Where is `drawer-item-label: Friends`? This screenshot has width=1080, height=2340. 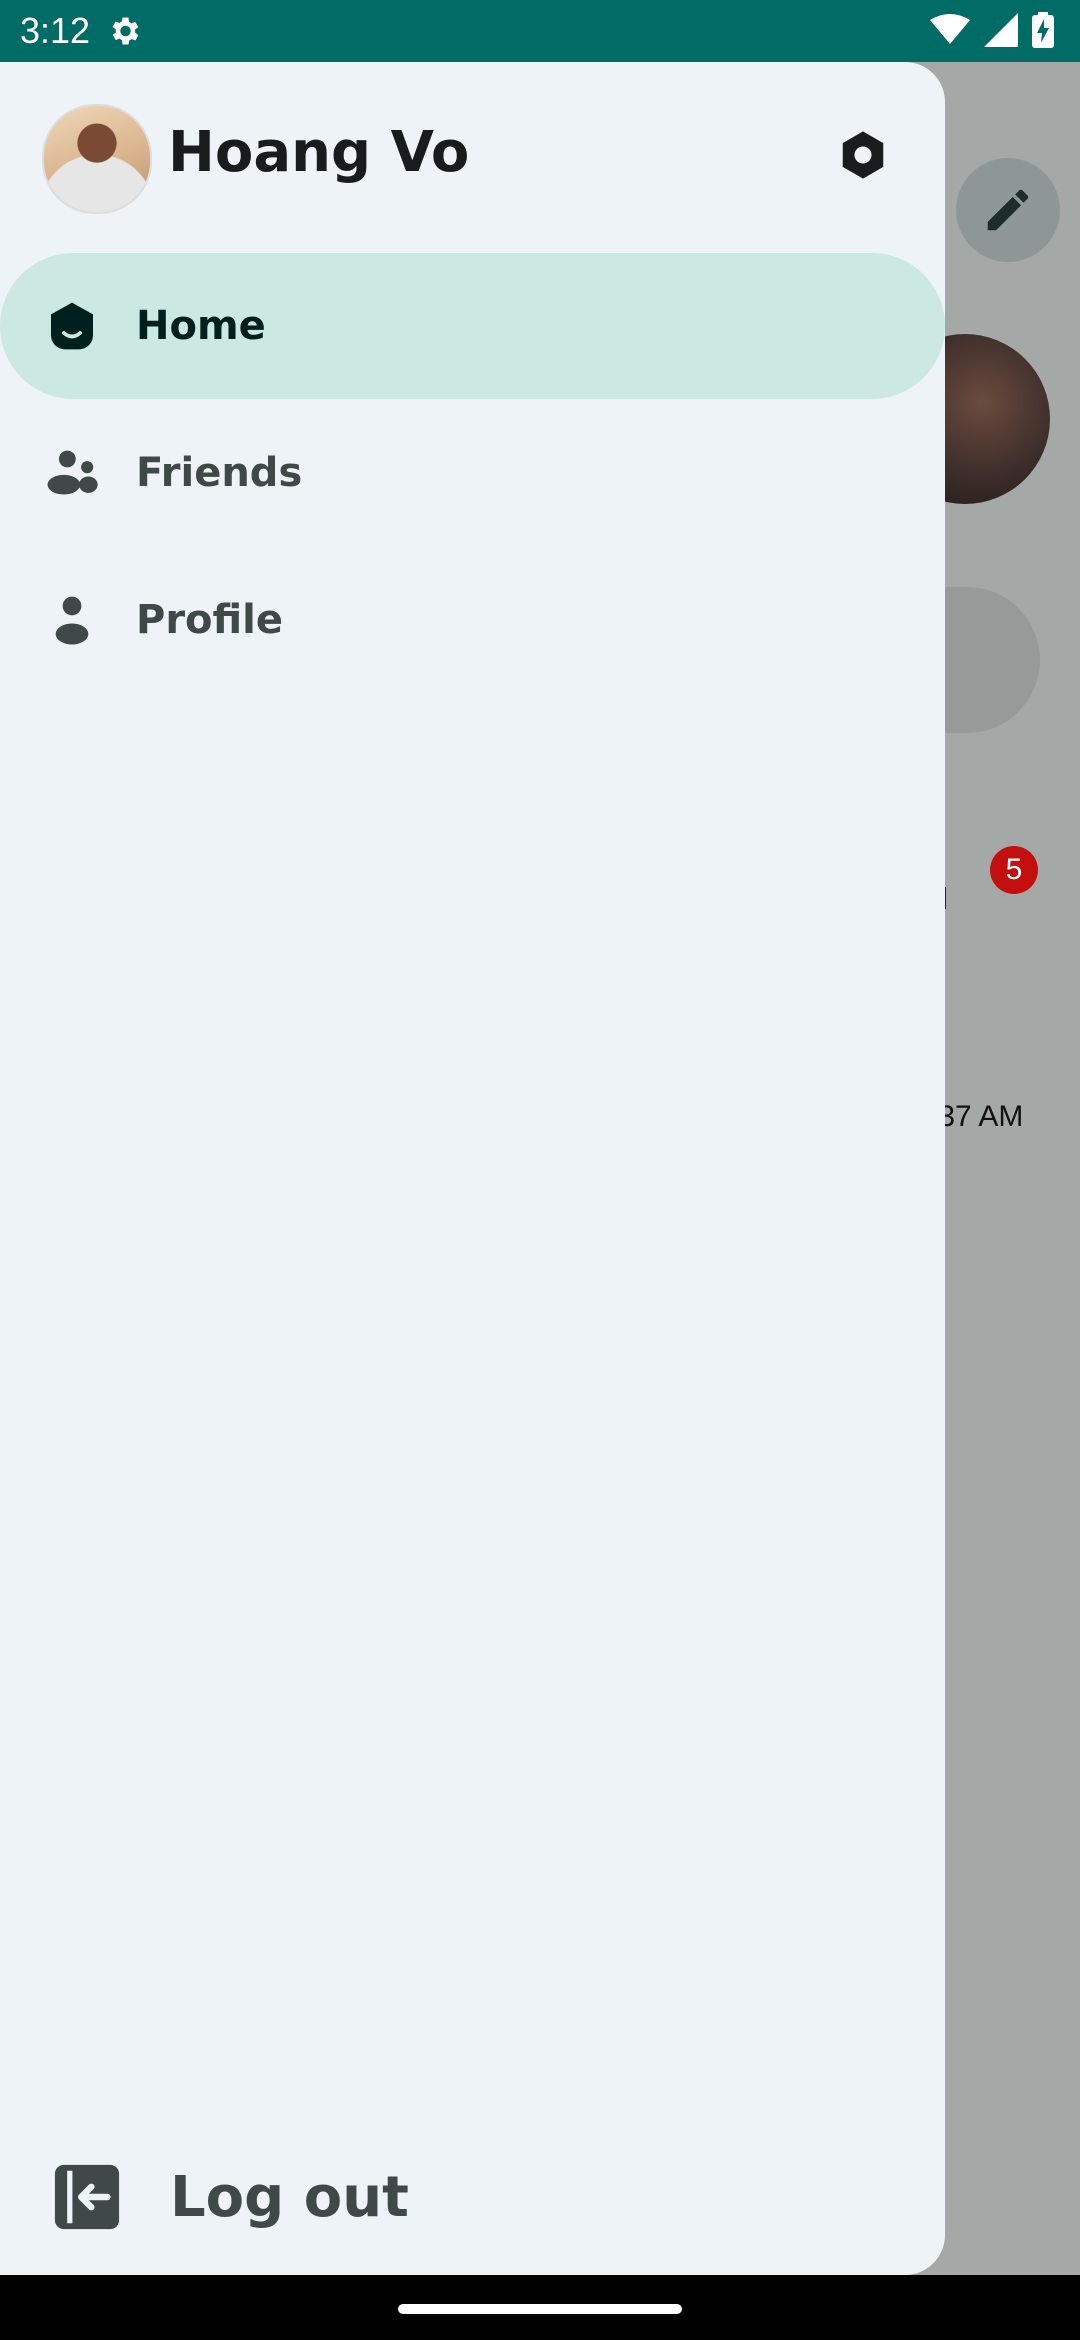 drawer-item-label: Friends is located at coordinates (219, 473).